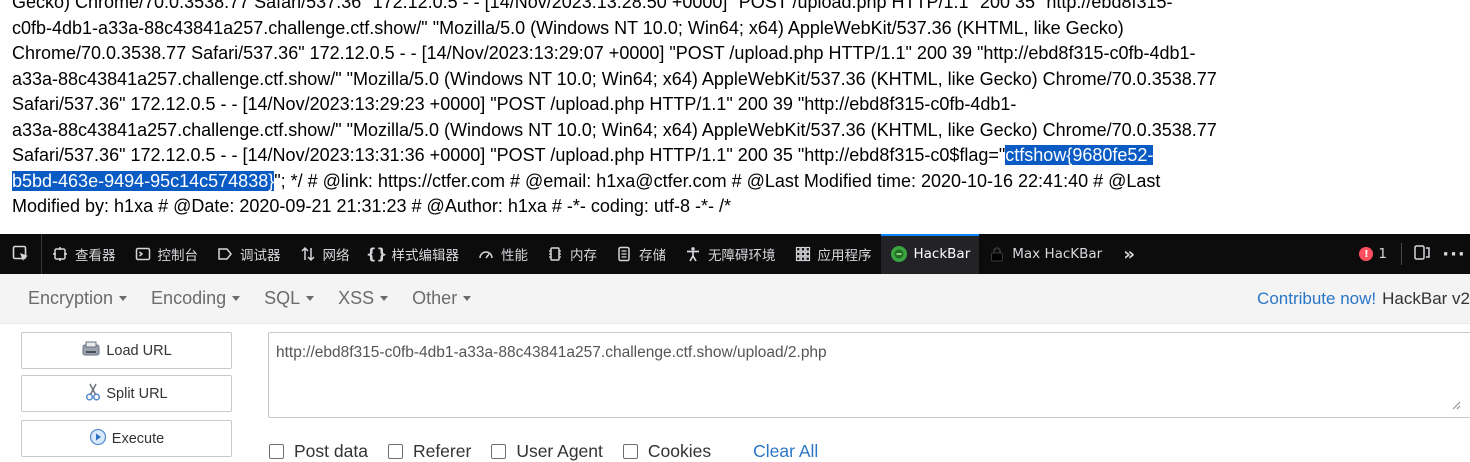 The height and width of the screenshot is (462, 1470). I want to click on post-data-checkbox, so click(276, 451).